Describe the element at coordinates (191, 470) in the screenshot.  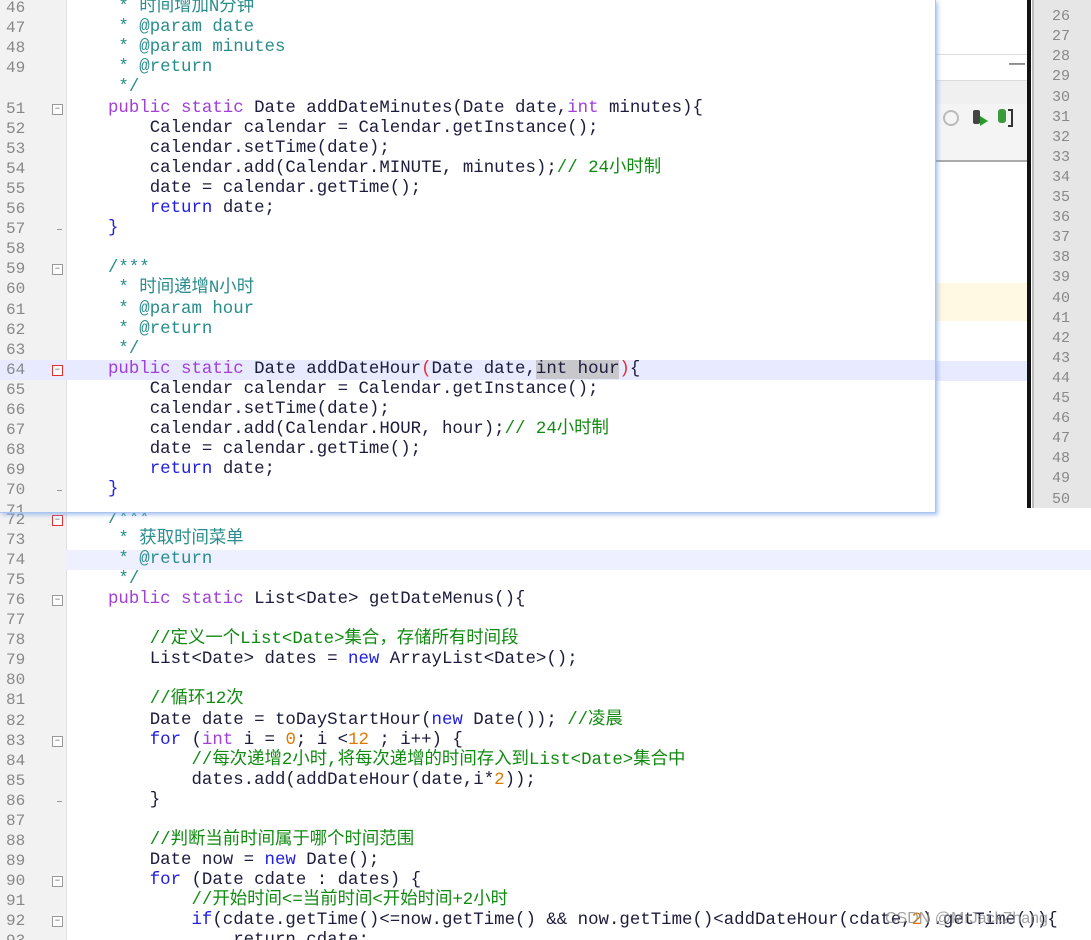
I see `code-text: return date;` at that location.